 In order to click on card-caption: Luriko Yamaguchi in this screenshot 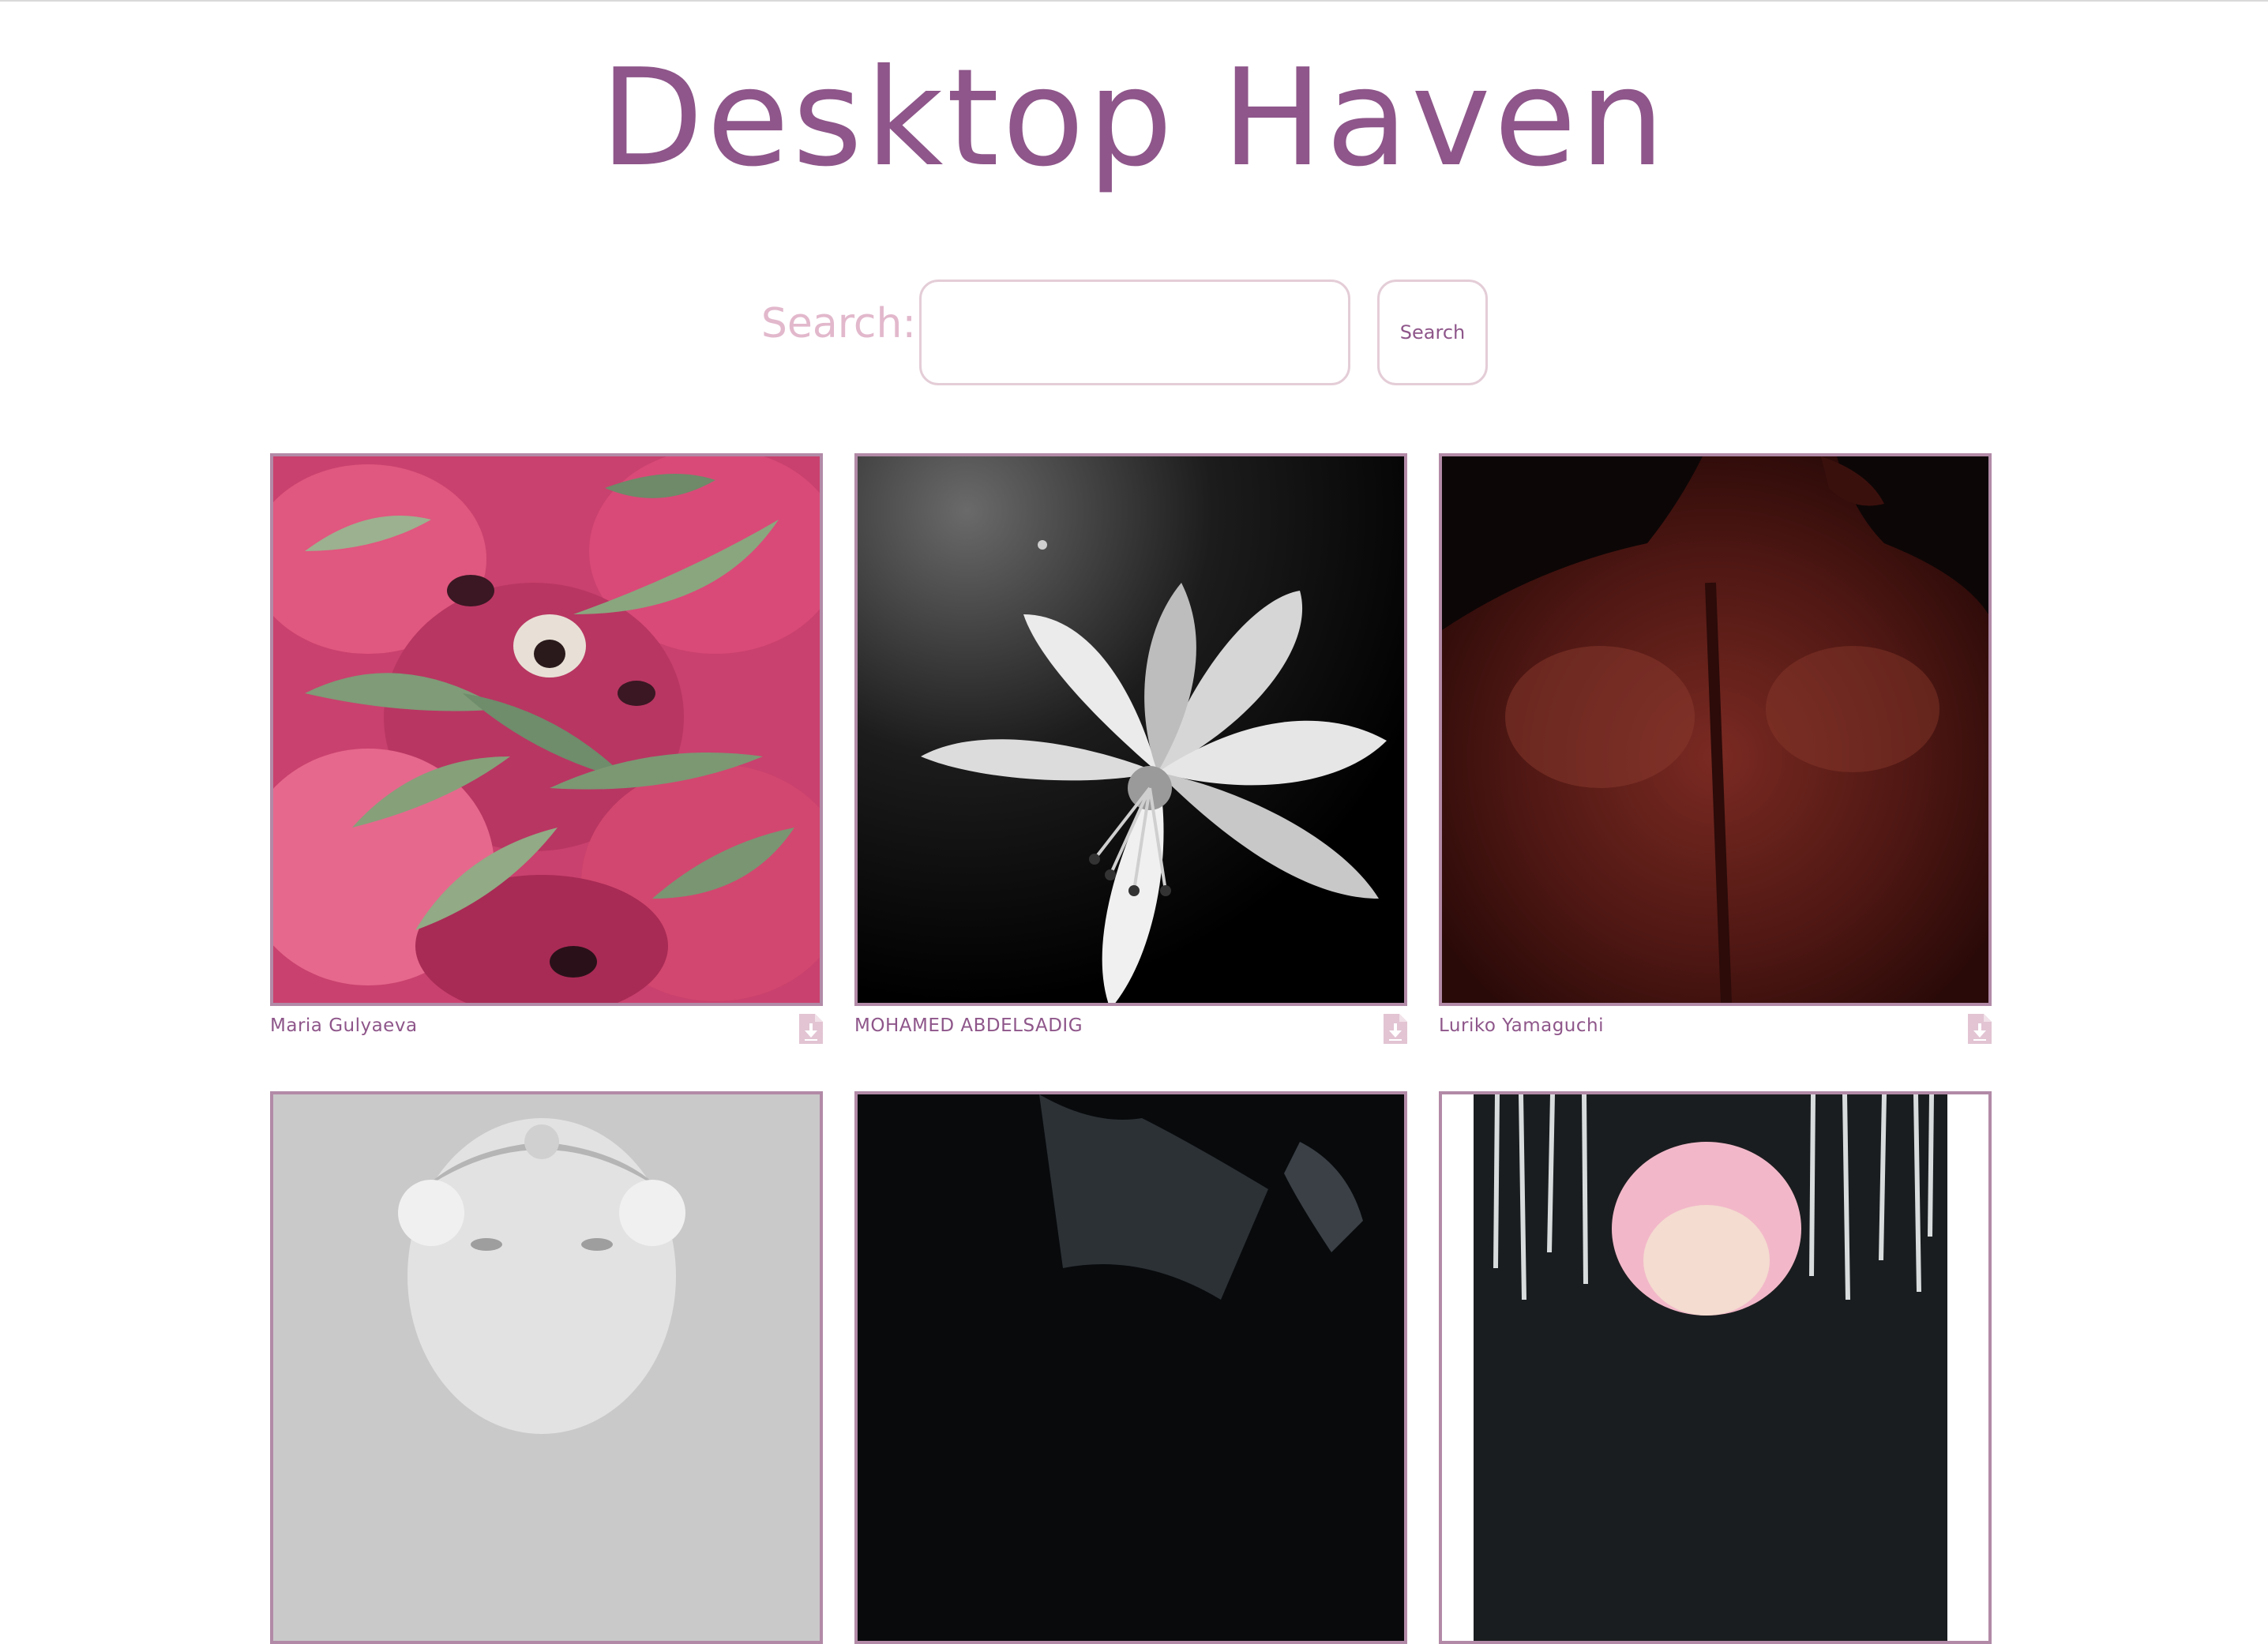, I will do `click(1715, 1029)`.